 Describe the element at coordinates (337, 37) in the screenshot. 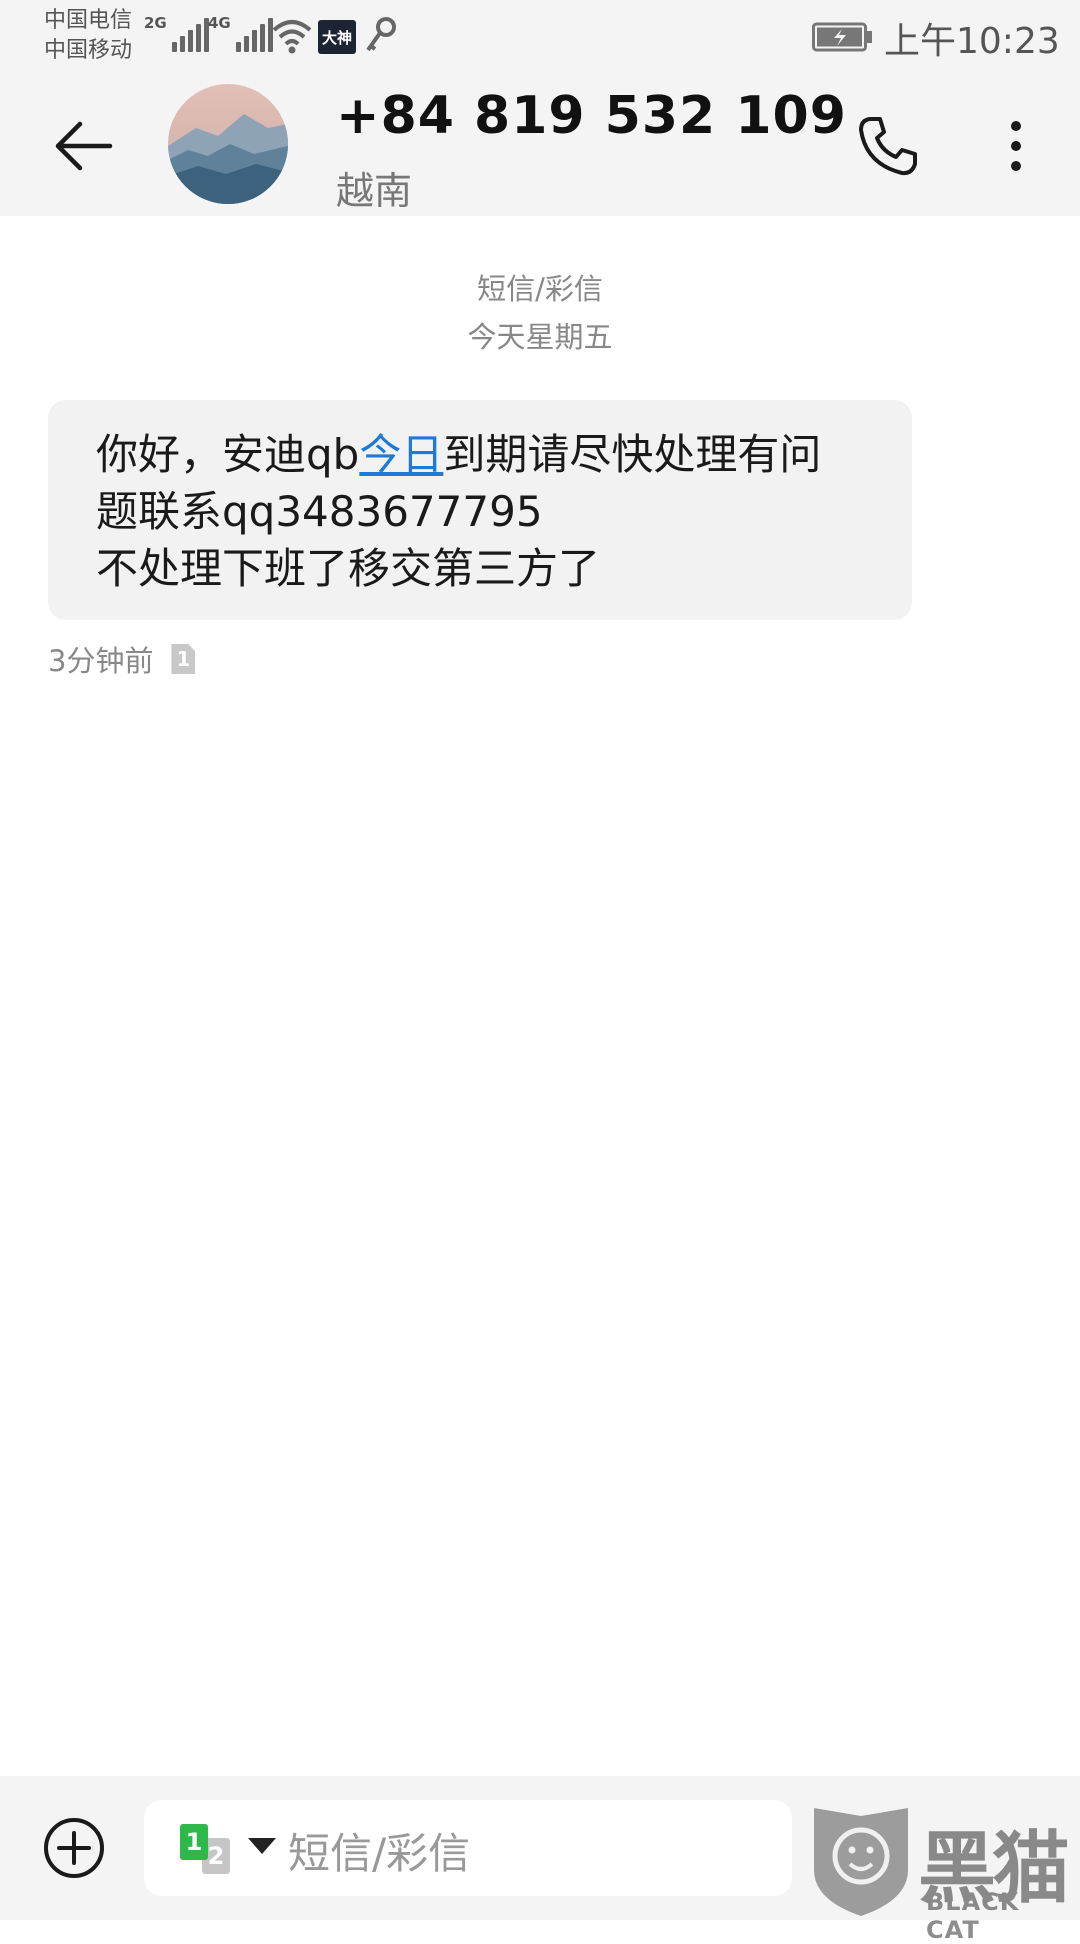

I see `app-badge-icon: 大神` at that location.